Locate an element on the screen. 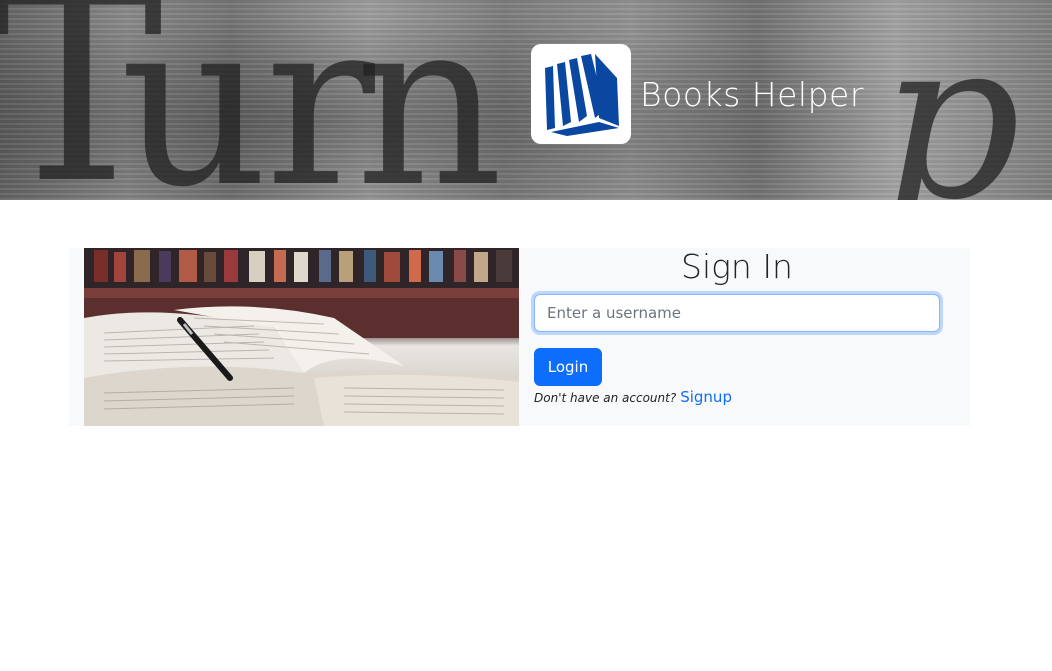  signup-prompt: Don't have an account? Signup is located at coordinates (633, 398).